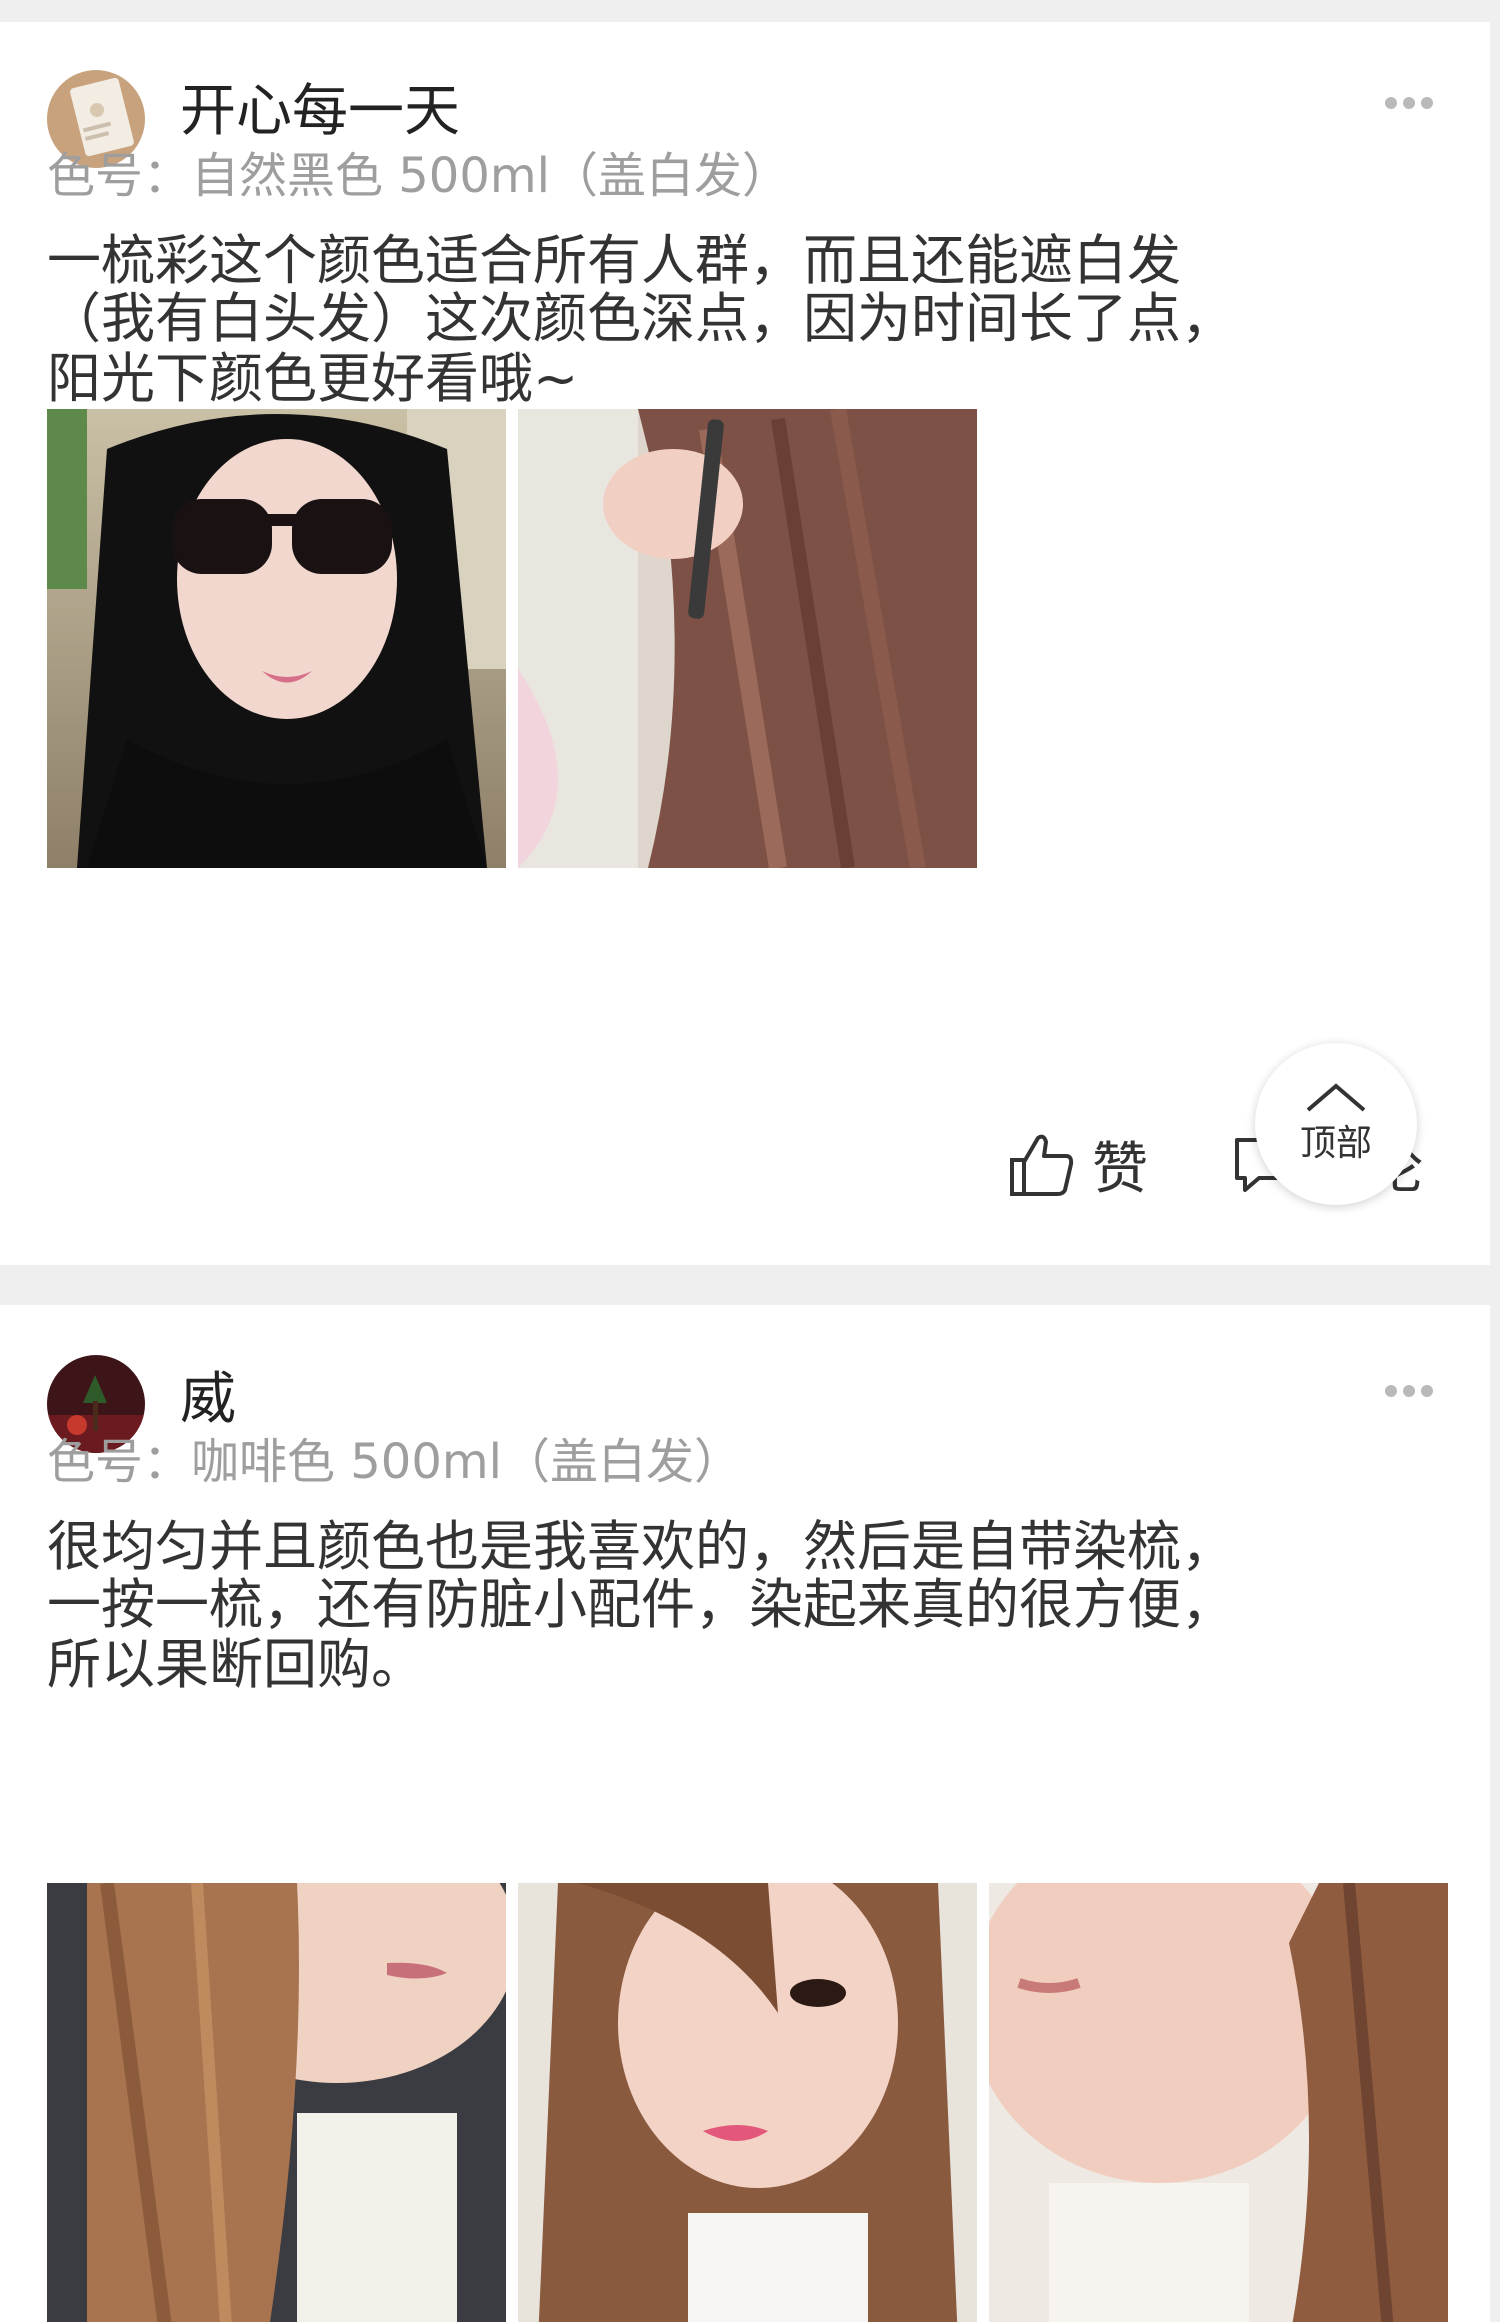 This screenshot has height=2322, width=1500. Describe the element at coordinates (236, 1664) in the screenshot. I see `review-text-line: 所以果断回购。` at that location.